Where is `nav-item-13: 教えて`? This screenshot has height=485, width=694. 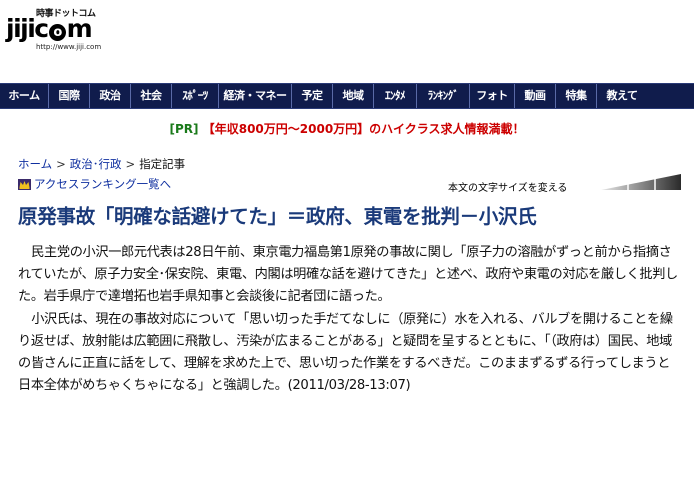
nav-item-13: 教えて is located at coordinates (622, 96).